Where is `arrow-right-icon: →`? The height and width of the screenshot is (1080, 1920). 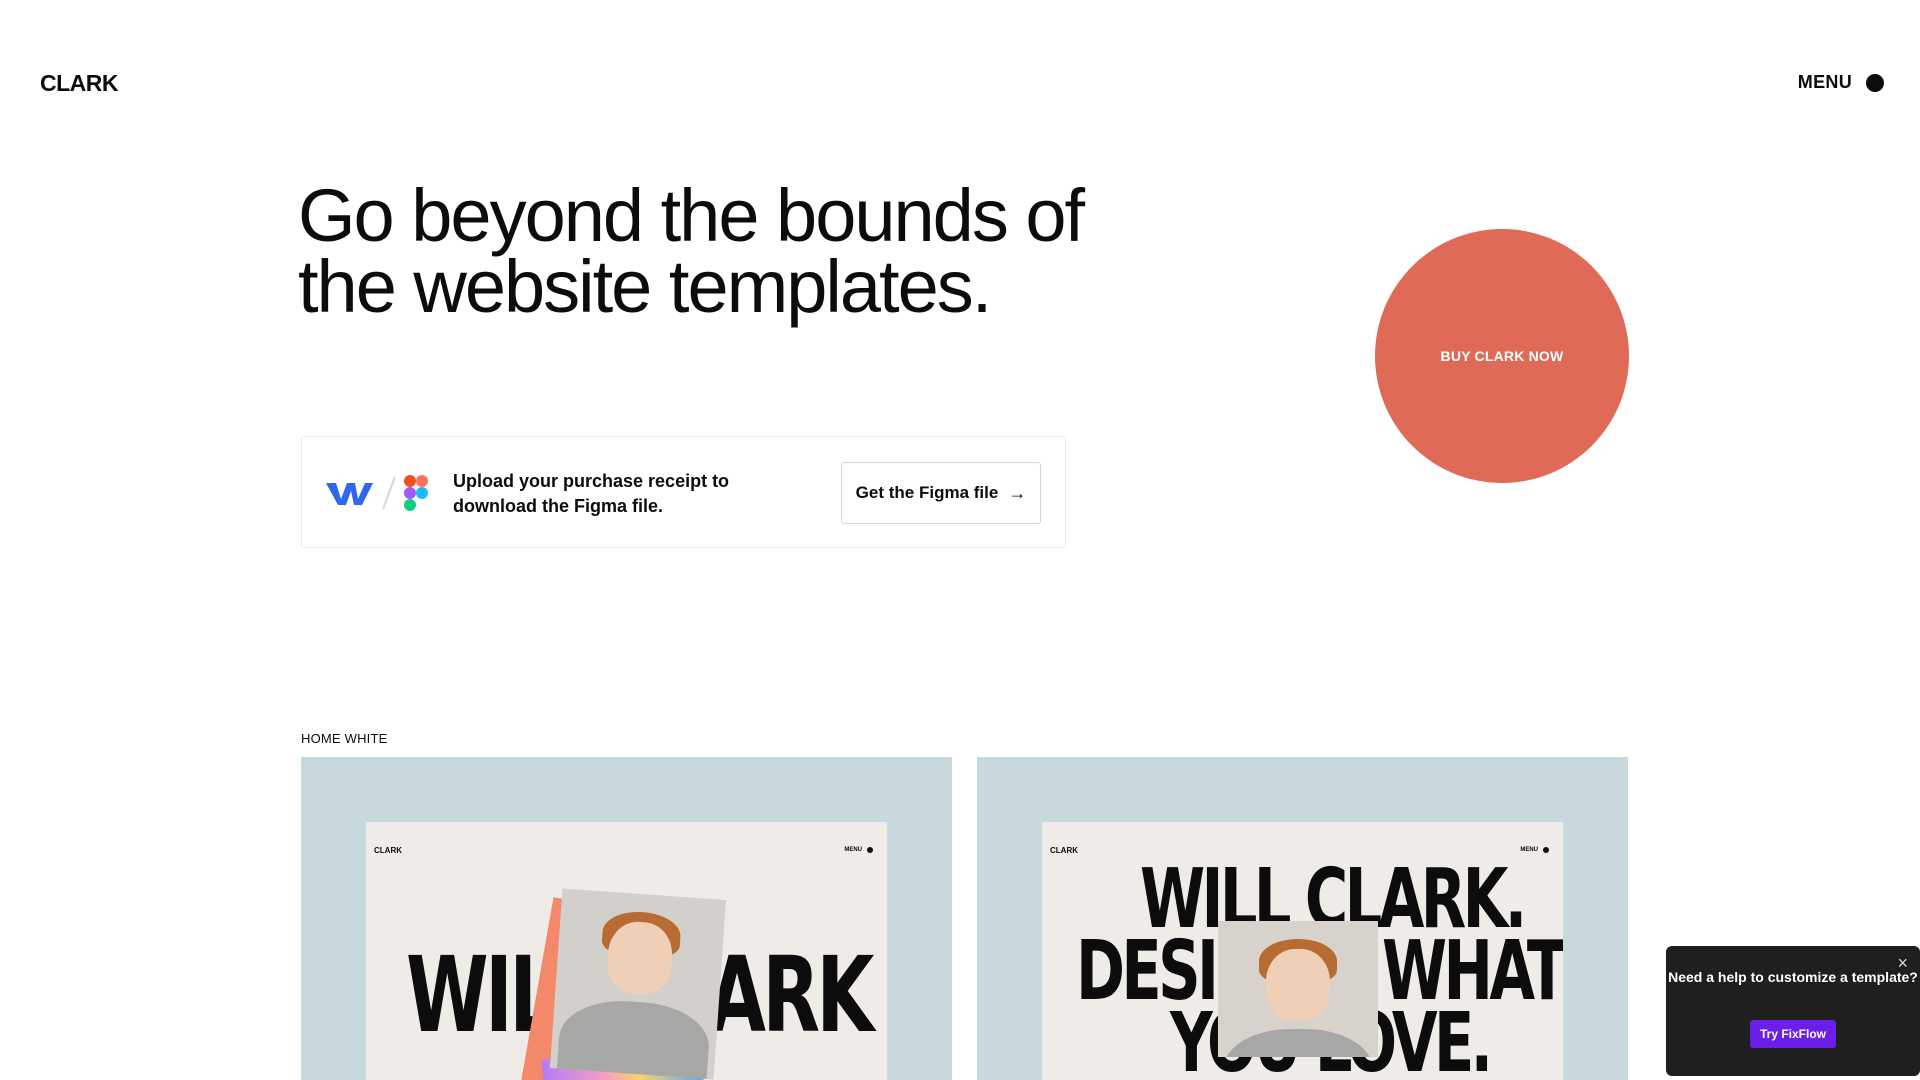
arrow-right-icon: → is located at coordinates (1017, 492).